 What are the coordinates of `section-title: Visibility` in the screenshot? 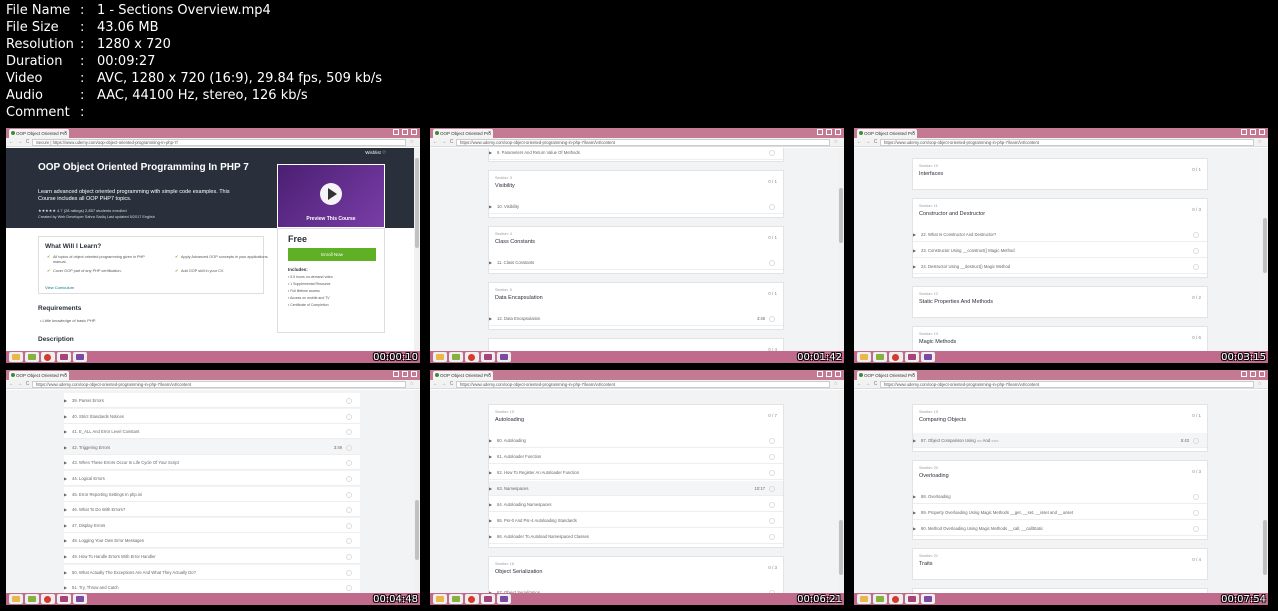 It's located at (505, 186).